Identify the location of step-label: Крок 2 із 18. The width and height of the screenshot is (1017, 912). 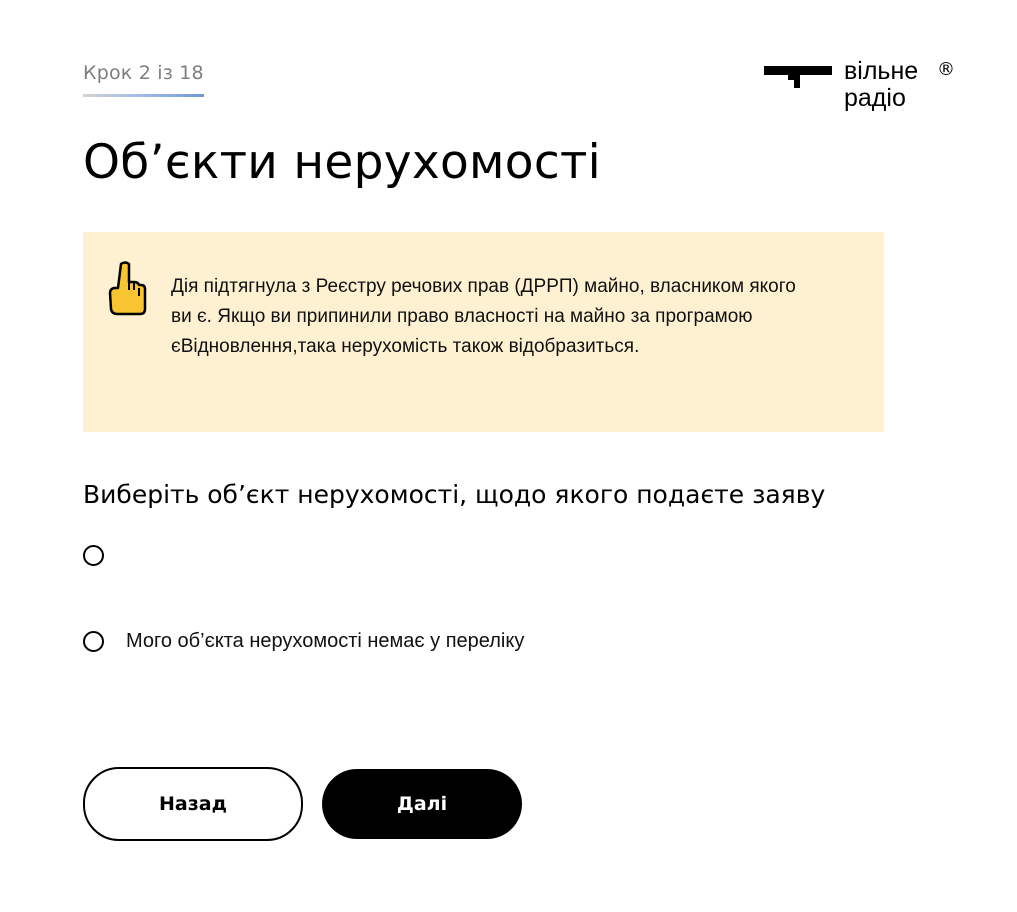
(143, 73).